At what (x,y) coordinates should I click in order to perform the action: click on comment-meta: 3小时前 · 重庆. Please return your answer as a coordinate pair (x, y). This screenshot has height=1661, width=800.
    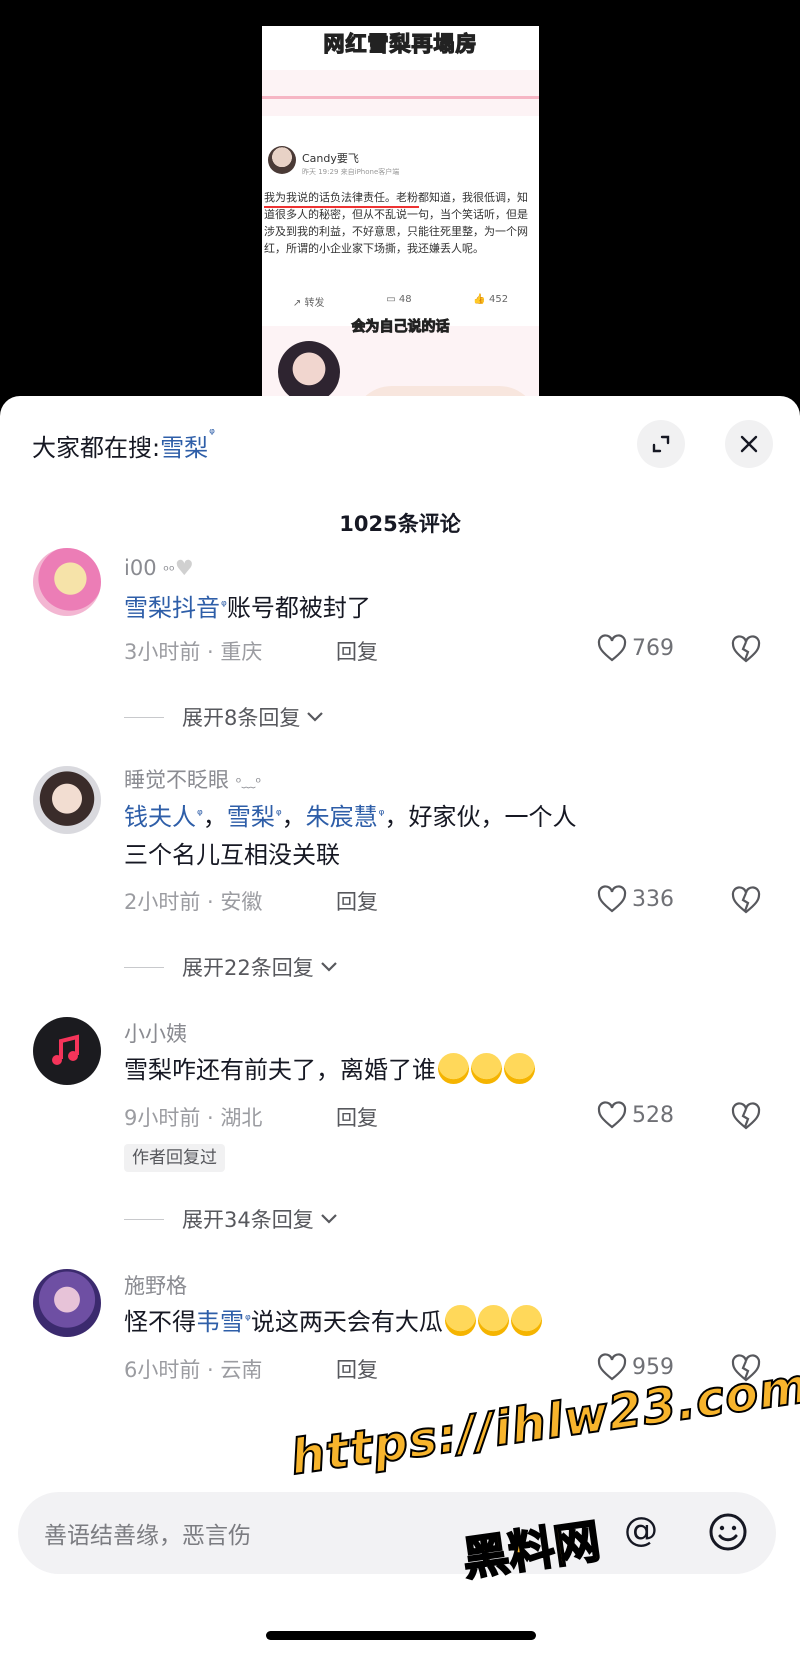
    Looking at the image, I should click on (193, 652).